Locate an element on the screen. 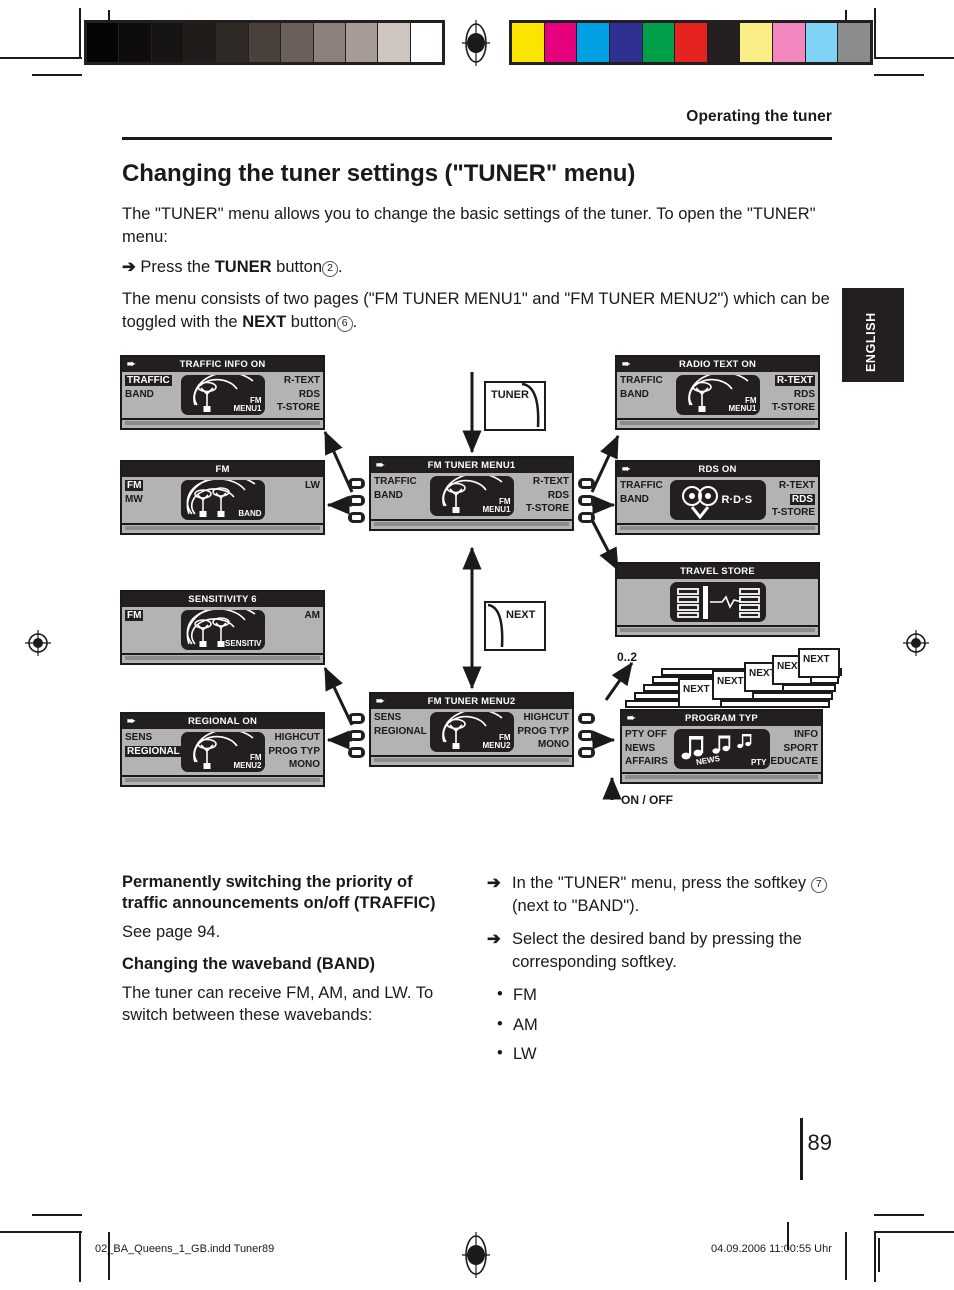 Image resolution: width=954 pixels, height=1290 pixels. panel-title-bar: ➨ RDS ON is located at coordinates (717, 469).